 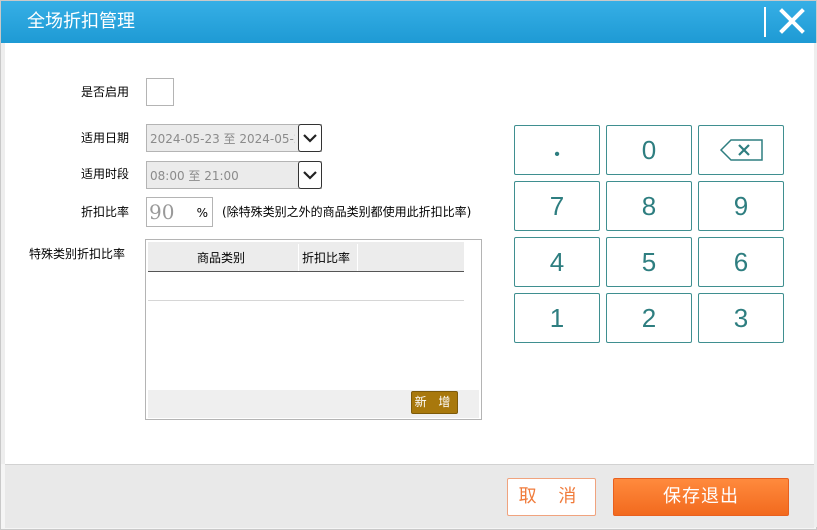 What do you see at coordinates (194, 176) in the screenshot?
I see `time-range-value: 08:00 至 21:00` at bounding box center [194, 176].